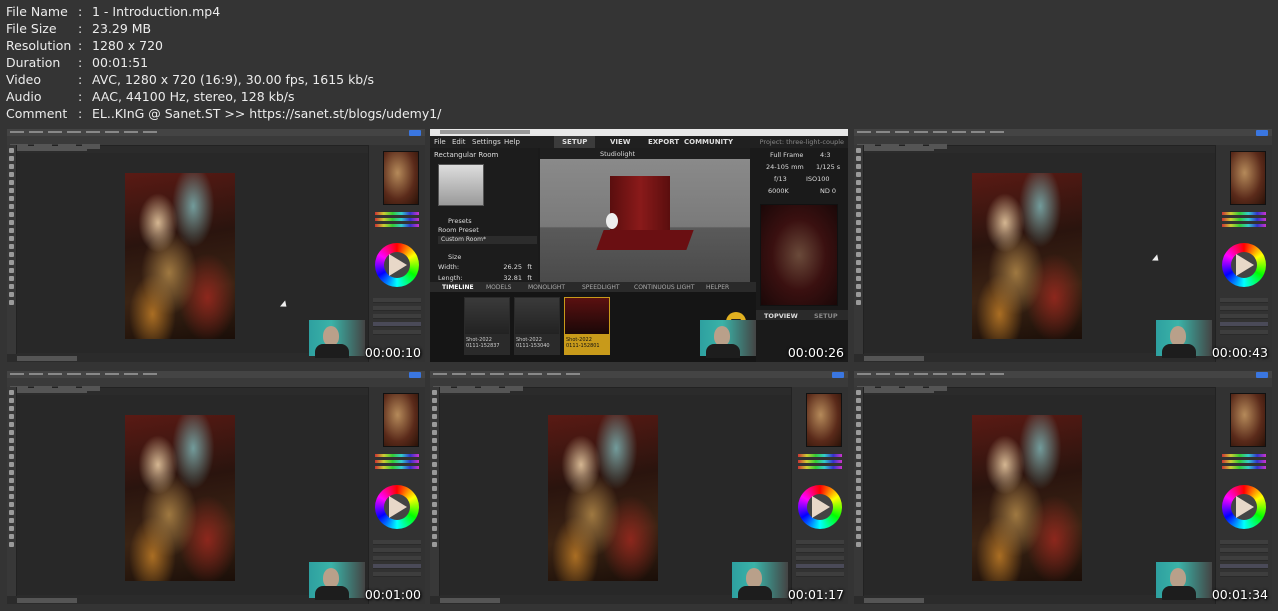 The width and height of the screenshot is (1278, 611). Describe the element at coordinates (825, 155) in the screenshot. I see `aspect-ratio: 4:3` at that location.